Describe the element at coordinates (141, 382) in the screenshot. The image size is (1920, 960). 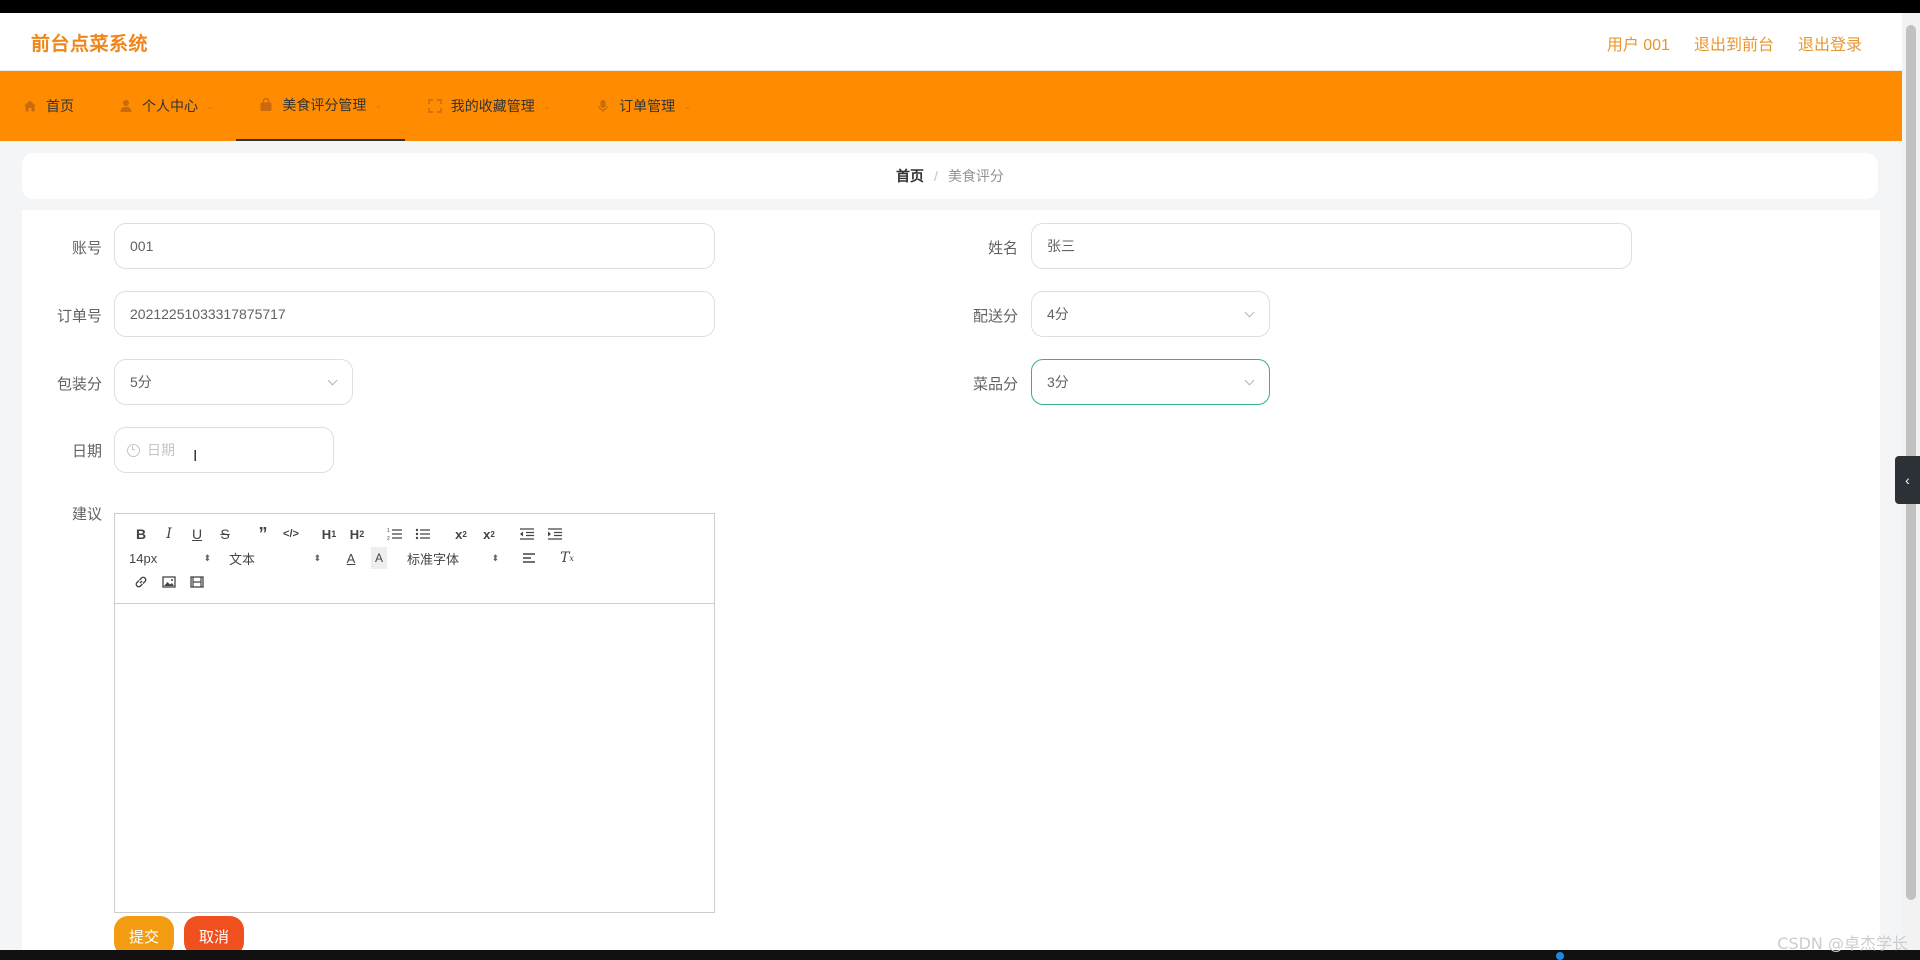
I see `package-score-value: 5分` at that location.